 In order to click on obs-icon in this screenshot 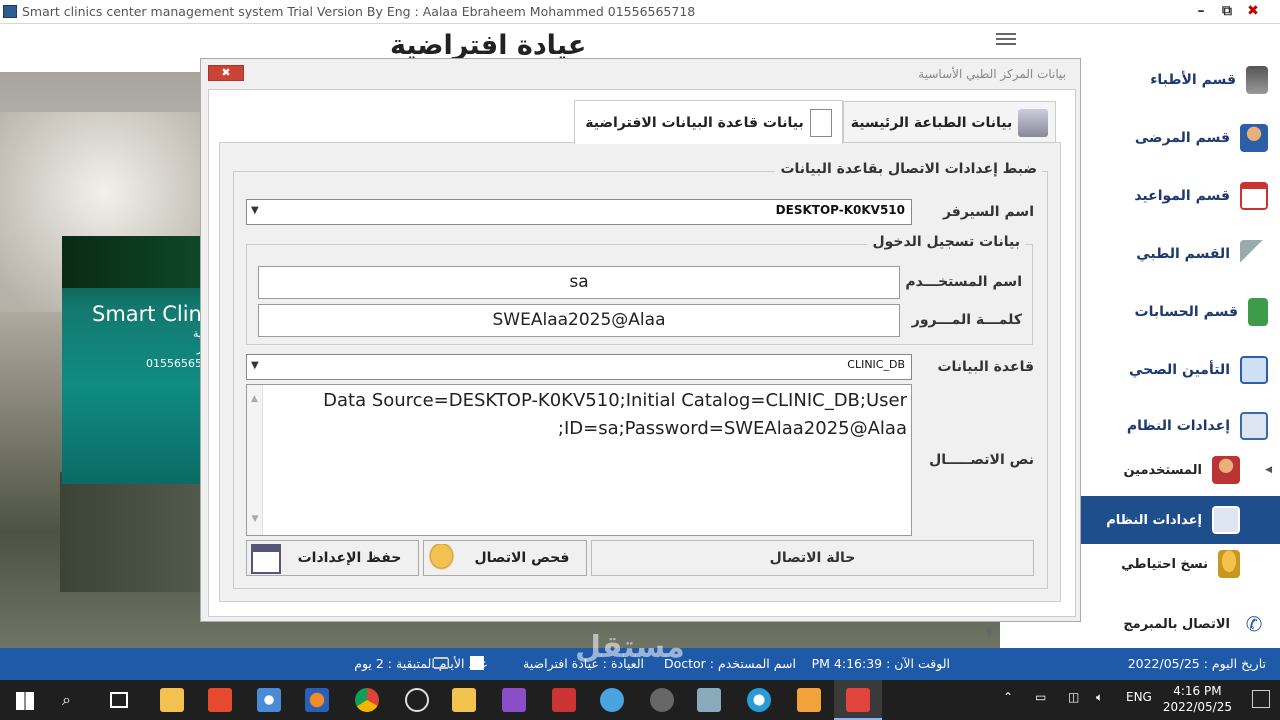, I will do `click(417, 700)`.